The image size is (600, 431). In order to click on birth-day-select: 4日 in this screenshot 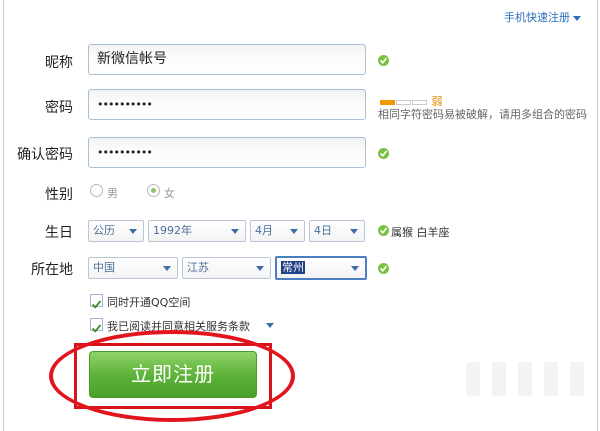, I will do `click(337, 231)`.